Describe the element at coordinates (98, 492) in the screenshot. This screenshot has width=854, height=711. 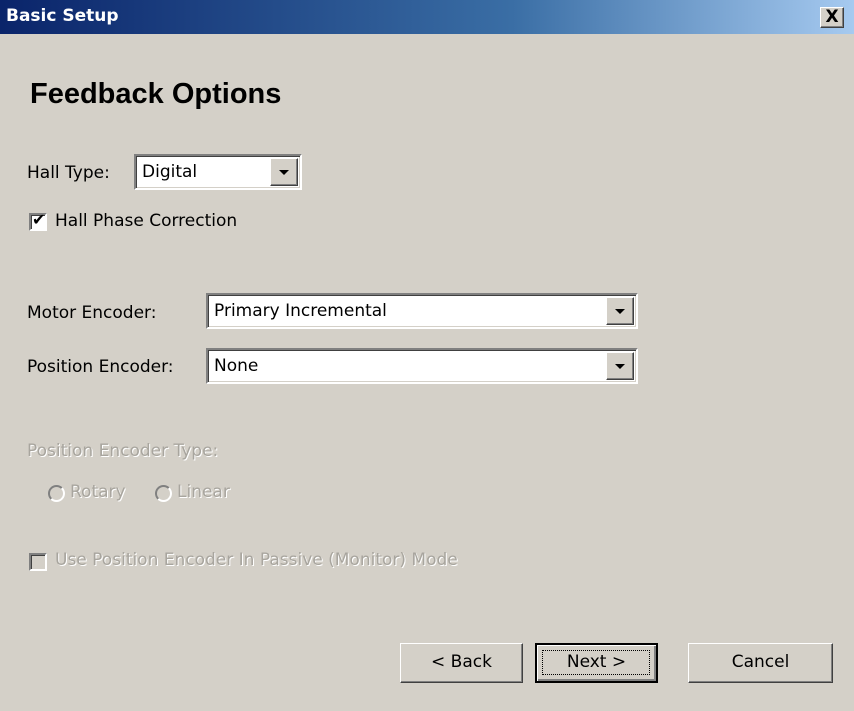
I see `rotary-radio-label: Rotary` at that location.